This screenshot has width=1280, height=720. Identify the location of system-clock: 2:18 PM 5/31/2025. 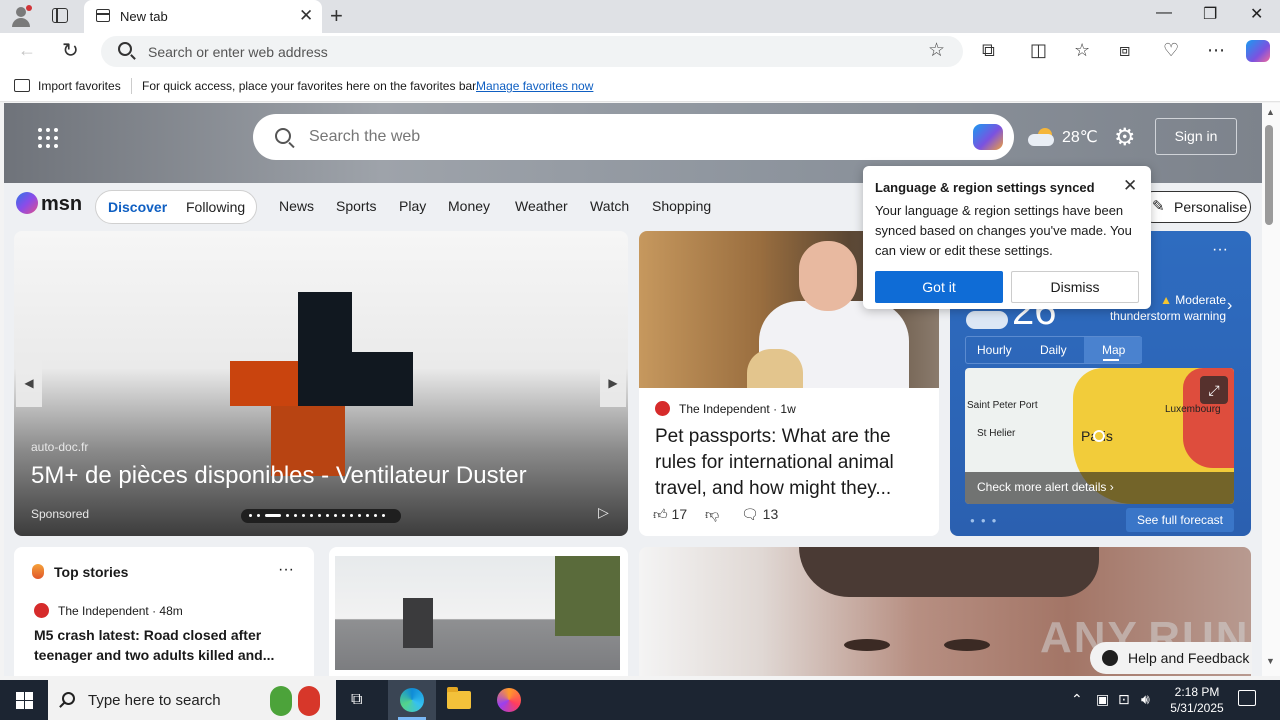
(1197, 700).